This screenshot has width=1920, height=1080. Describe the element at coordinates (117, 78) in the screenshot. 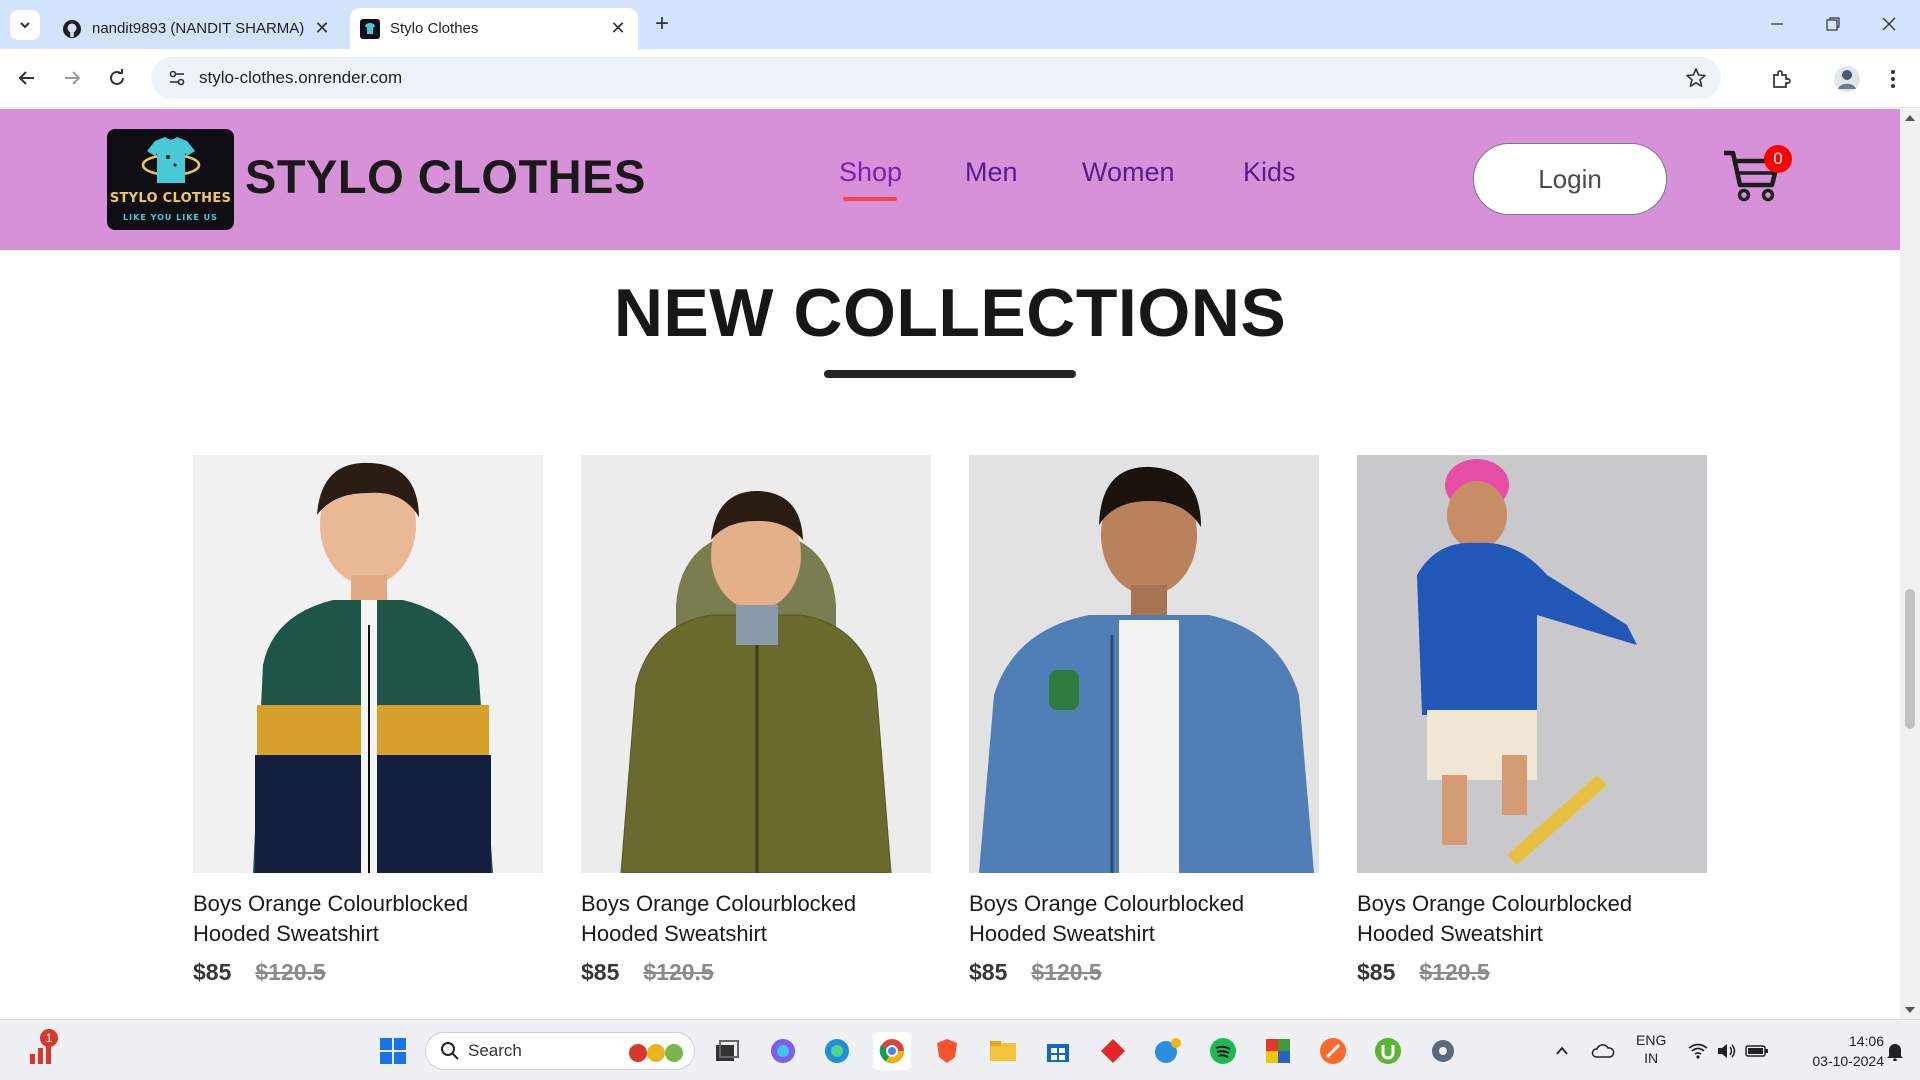

I see `reload-button` at that location.